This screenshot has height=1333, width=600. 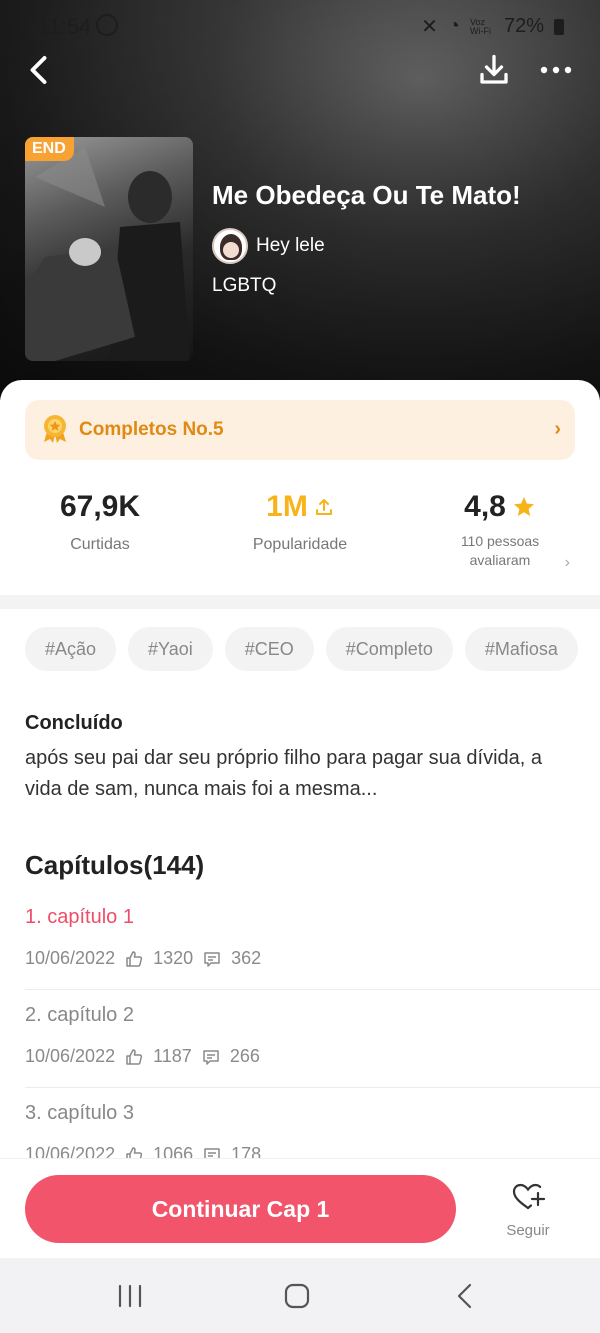 What do you see at coordinates (300, 602) in the screenshot?
I see `section-divider` at bounding box center [300, 602].